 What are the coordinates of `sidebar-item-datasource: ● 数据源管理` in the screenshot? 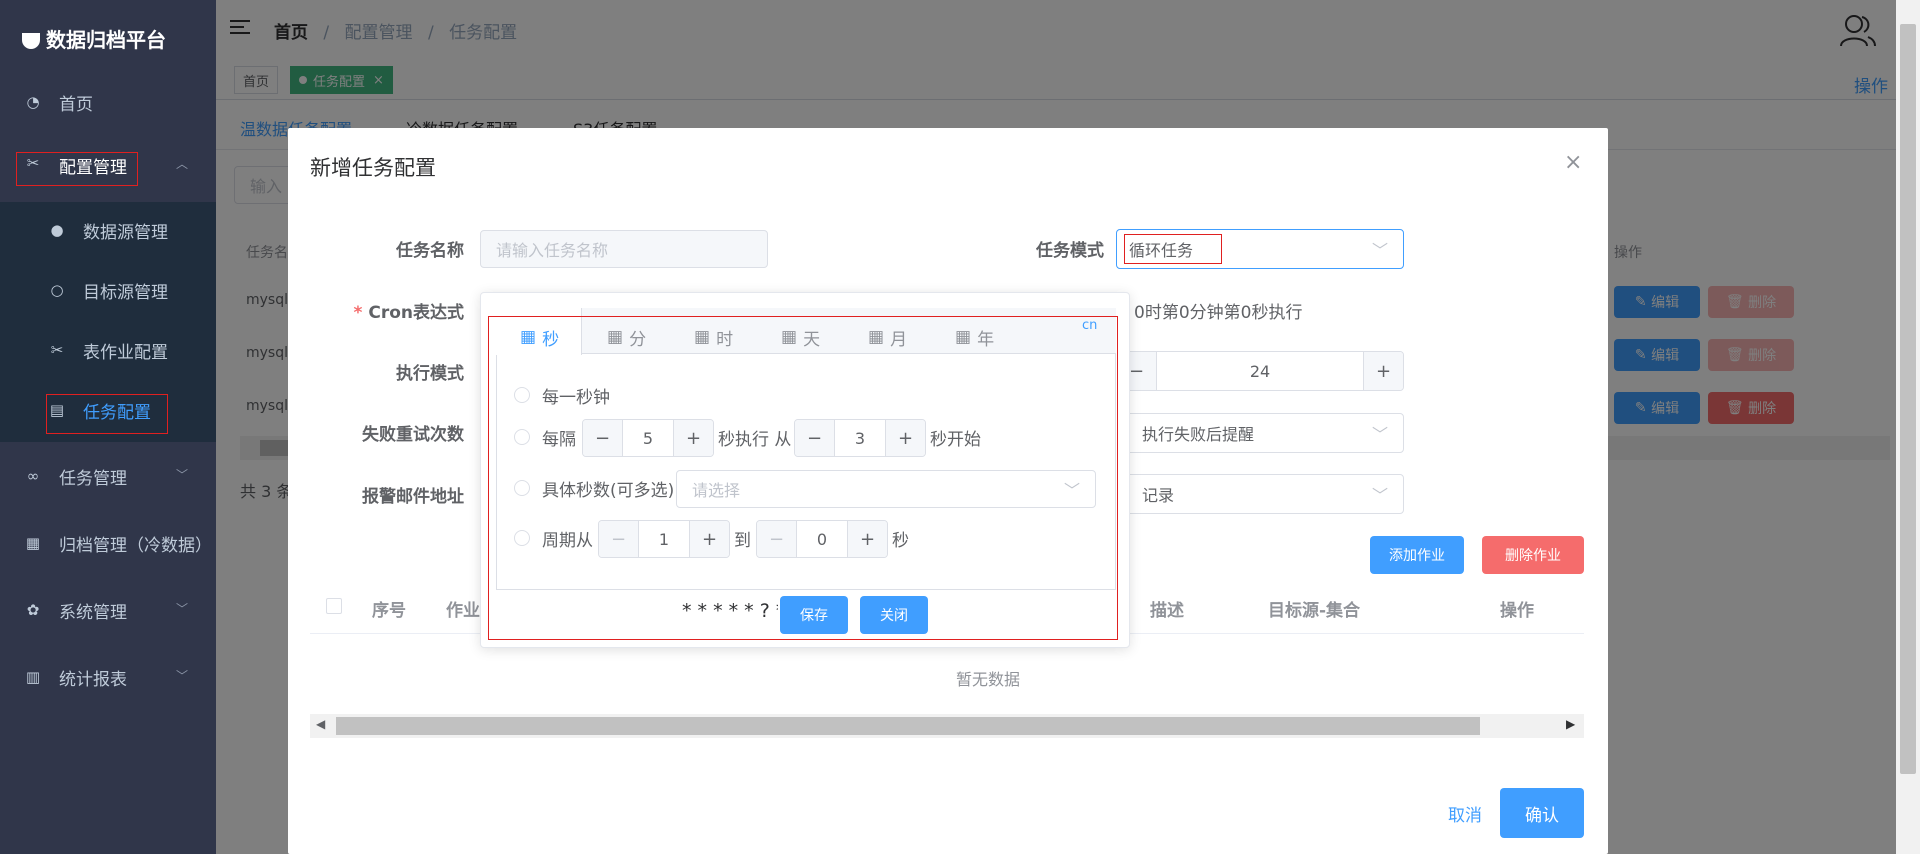 It's located at (108, 230).